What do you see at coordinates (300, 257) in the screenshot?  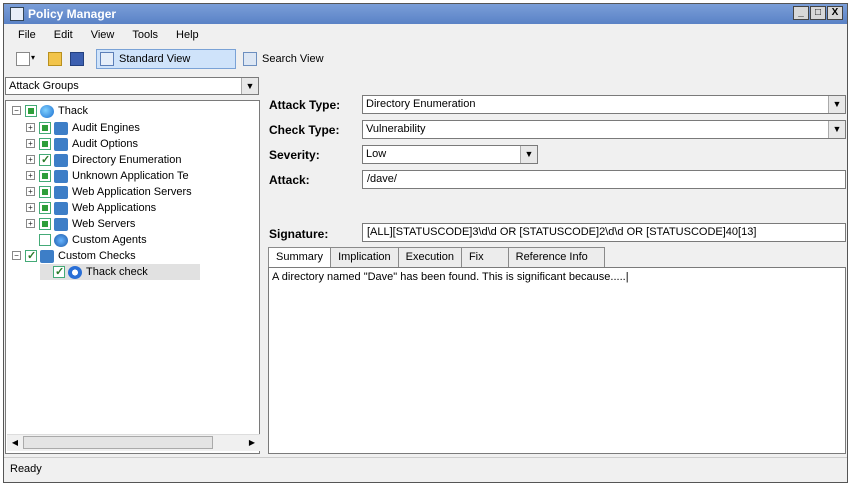 I see `tab-summary: Summary` at bounding box center [300, 257].